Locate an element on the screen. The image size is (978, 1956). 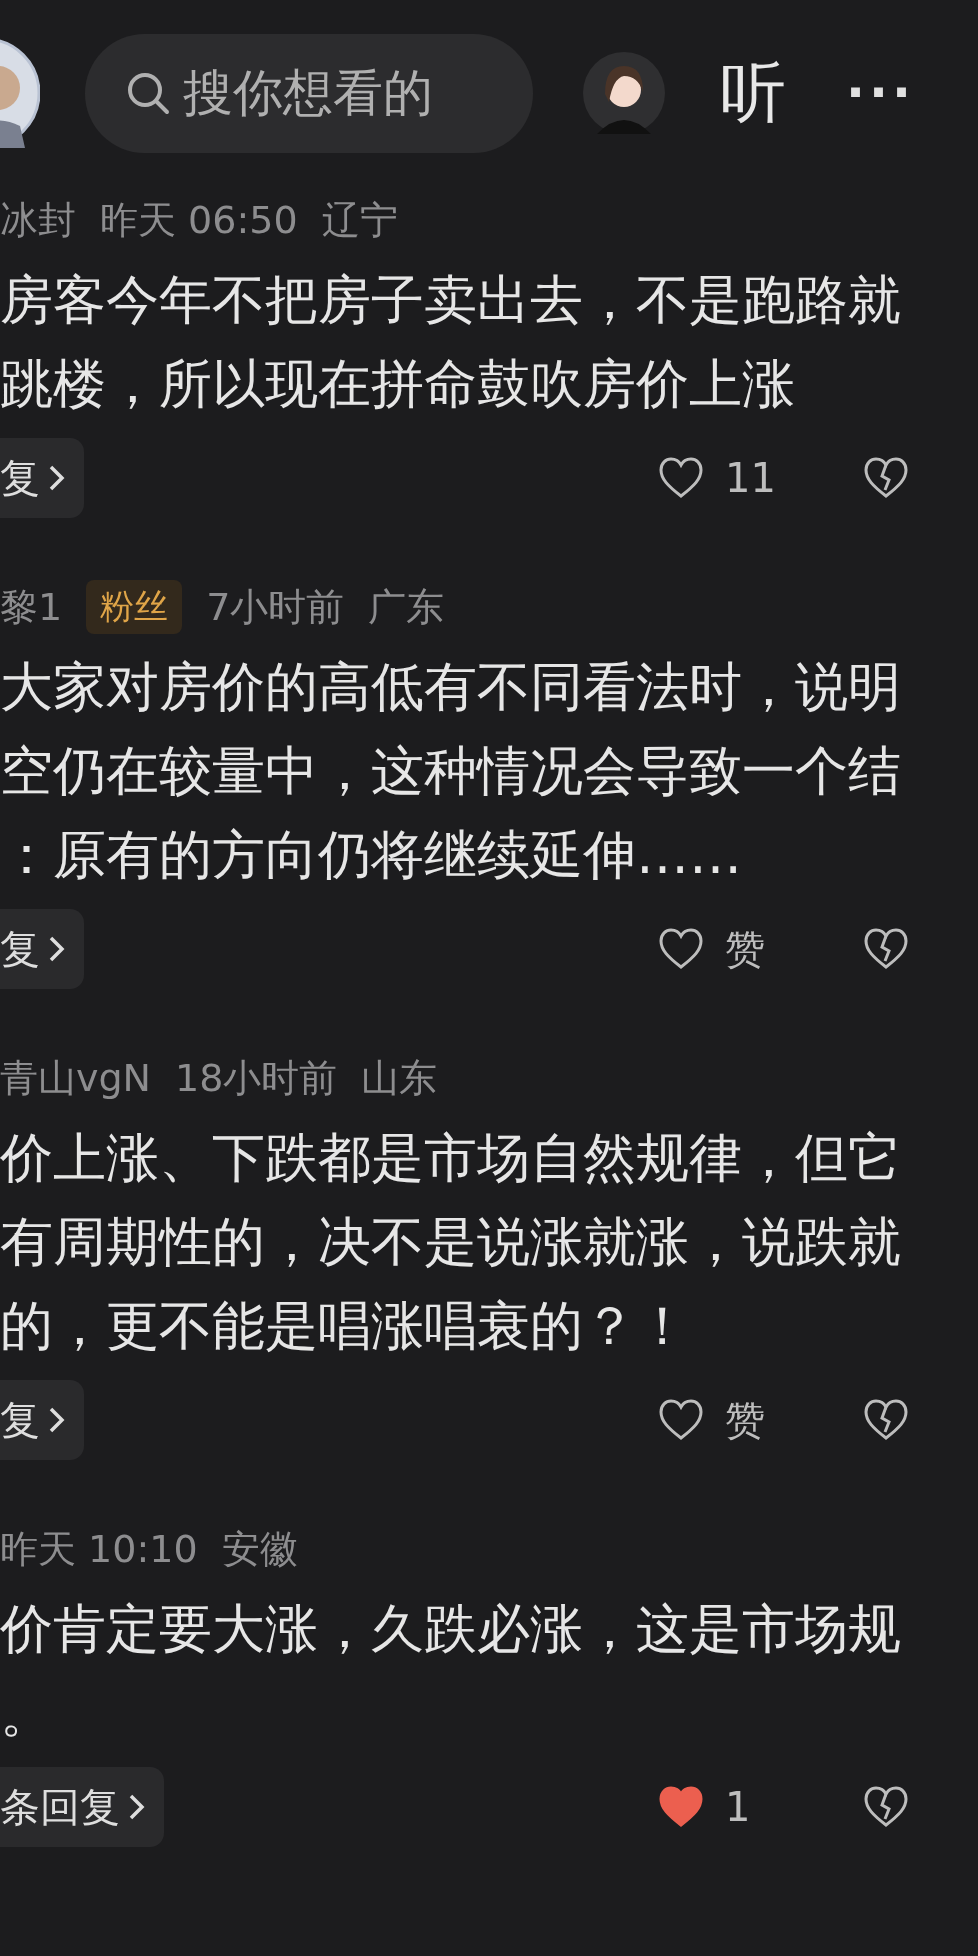
user-name: 青山vgN is located at coordinates (76, 1078).